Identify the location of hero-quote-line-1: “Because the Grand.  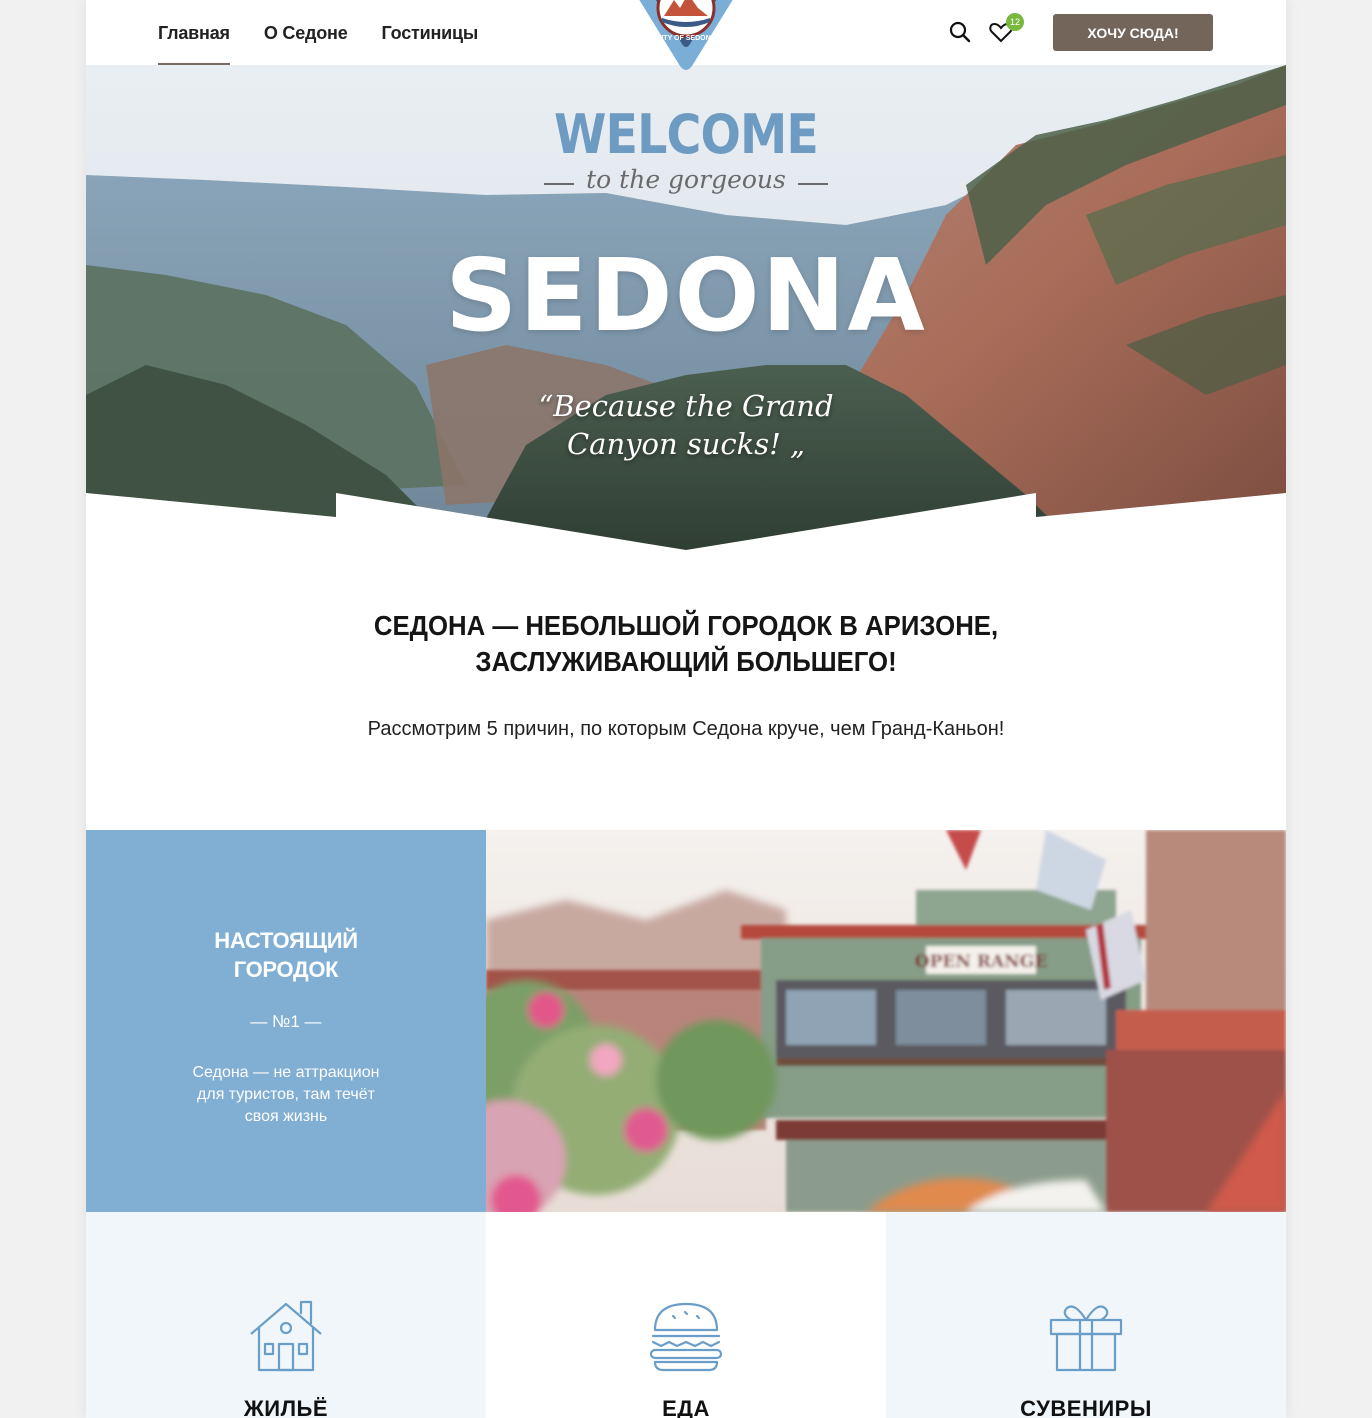
(686, 406).